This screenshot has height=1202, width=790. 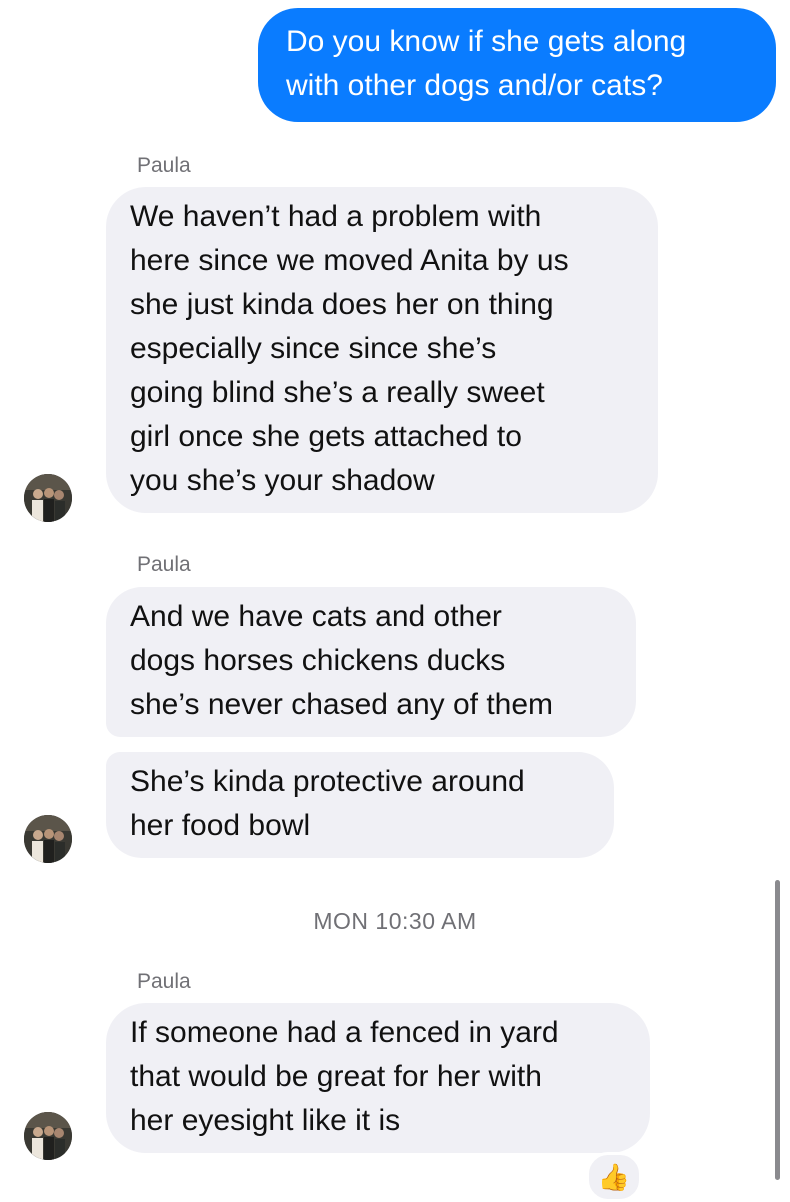 I want to click on message-line: with other dogs and/or cats?, so click(x=474, y=85).